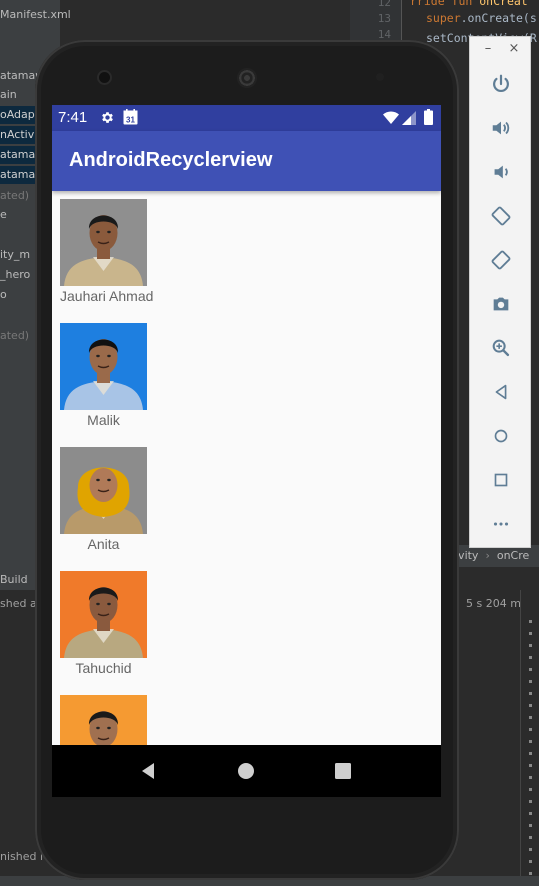  What do you see at coordinates (15, 275) in the screenshot?
I see `project-tree-item: _hero` at bounding box center [15, 275].